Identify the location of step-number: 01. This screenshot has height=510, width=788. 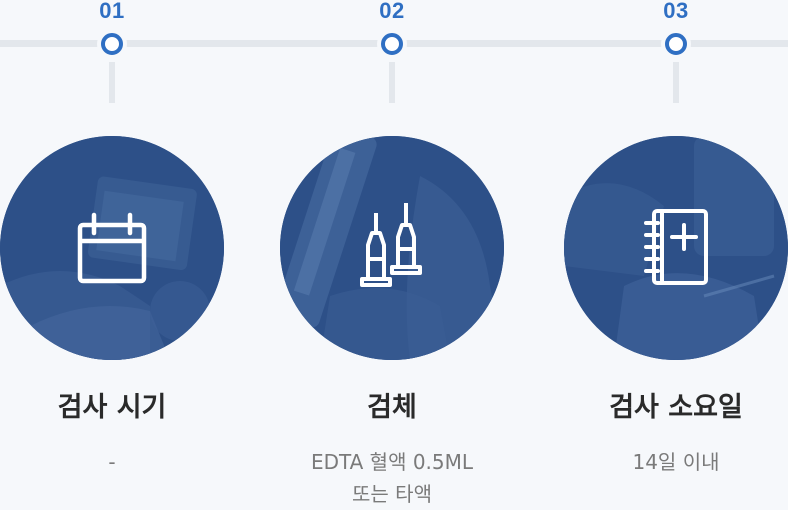
(112, 11).